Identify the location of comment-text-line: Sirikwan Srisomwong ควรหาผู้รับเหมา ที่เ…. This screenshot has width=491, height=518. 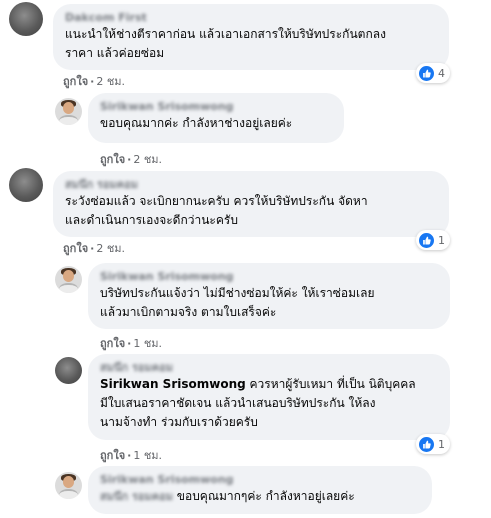
(269, 384).